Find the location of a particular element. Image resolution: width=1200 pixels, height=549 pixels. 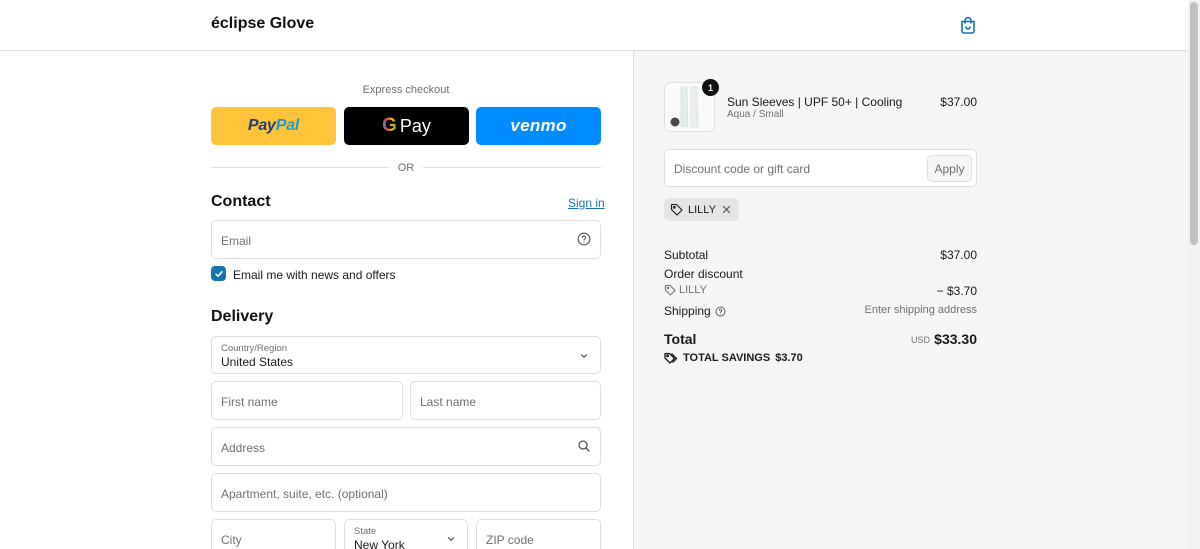

savings-value: $3.70 is located at coordinates (789, 358).